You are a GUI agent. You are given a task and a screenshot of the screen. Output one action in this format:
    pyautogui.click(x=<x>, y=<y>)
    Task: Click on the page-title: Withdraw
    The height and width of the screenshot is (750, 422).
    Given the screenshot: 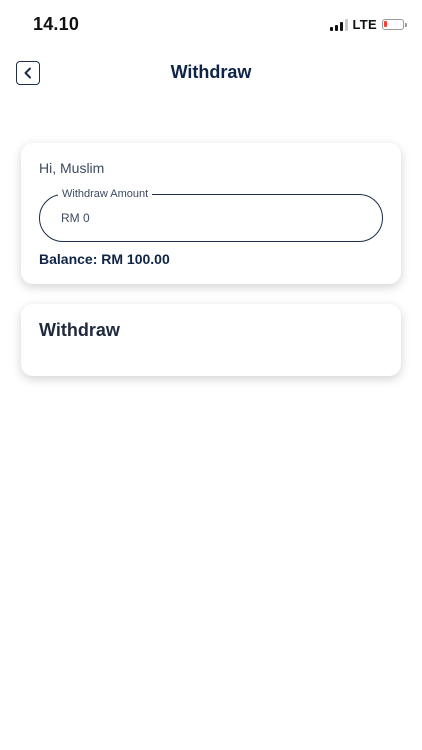 What is the action you would take?
    pyautogui.click(x=211, y=72)
    